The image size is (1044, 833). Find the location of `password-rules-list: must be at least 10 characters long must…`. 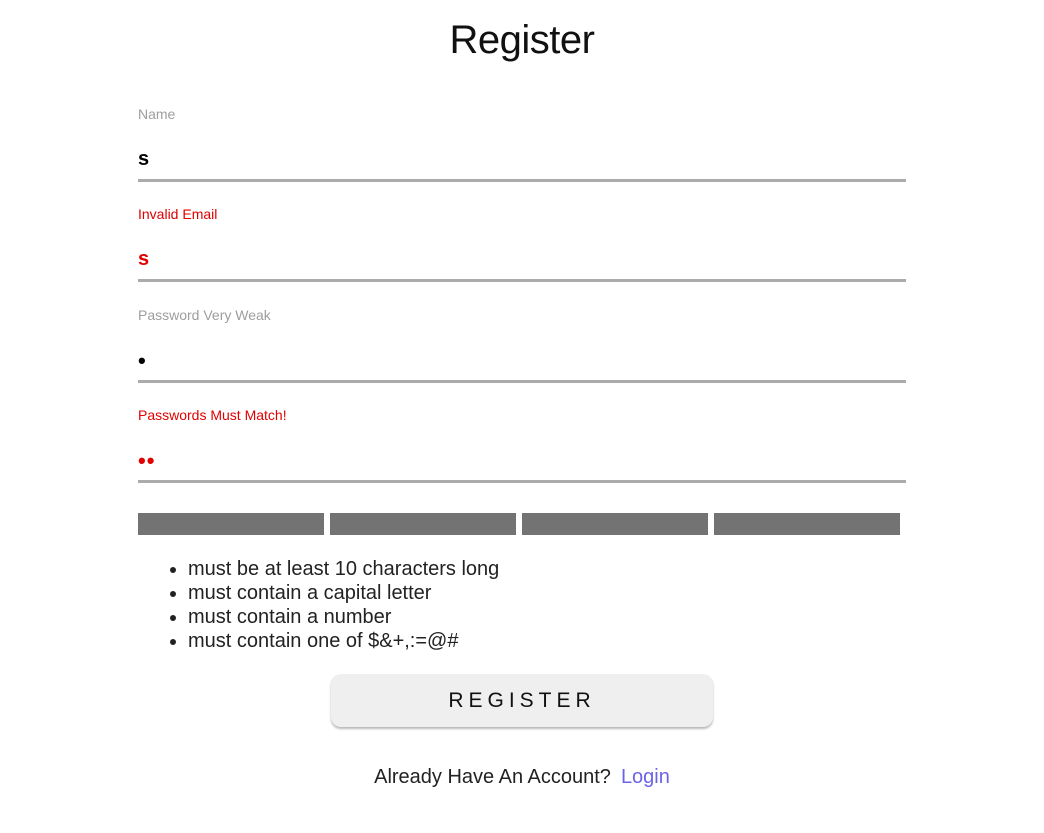

password-rules-list: must be at least 10 characters long must… is located at coordinates (343, 605).